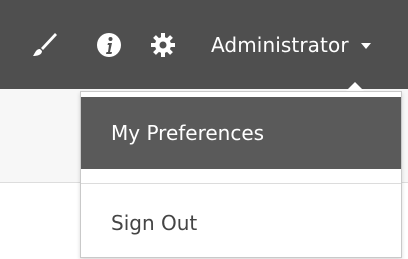  Describe the element at coordinates (154, 223) in the screenshot. I see `menu-item-label: Sign Out` at that location.